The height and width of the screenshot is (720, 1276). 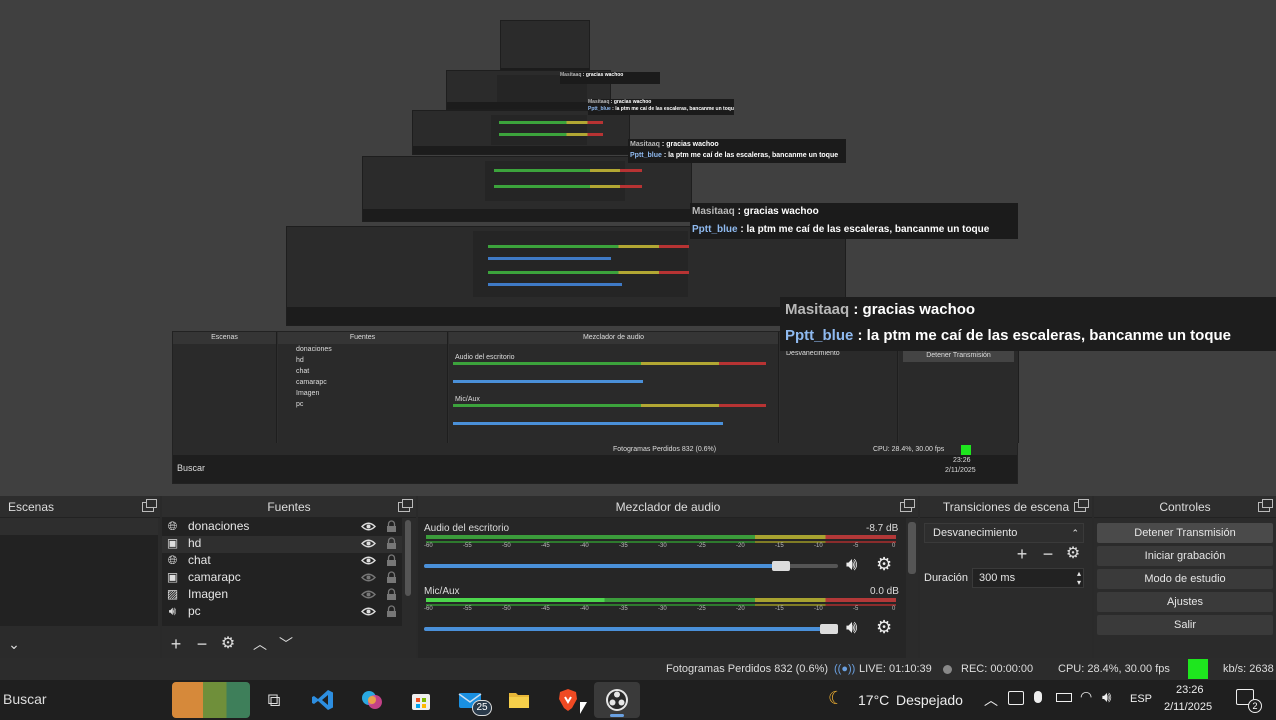 What do you see at coordinates (282, 594) in the screenshot?
I see `source-row: ▨ Imagen` at bounding box center [282, 594].